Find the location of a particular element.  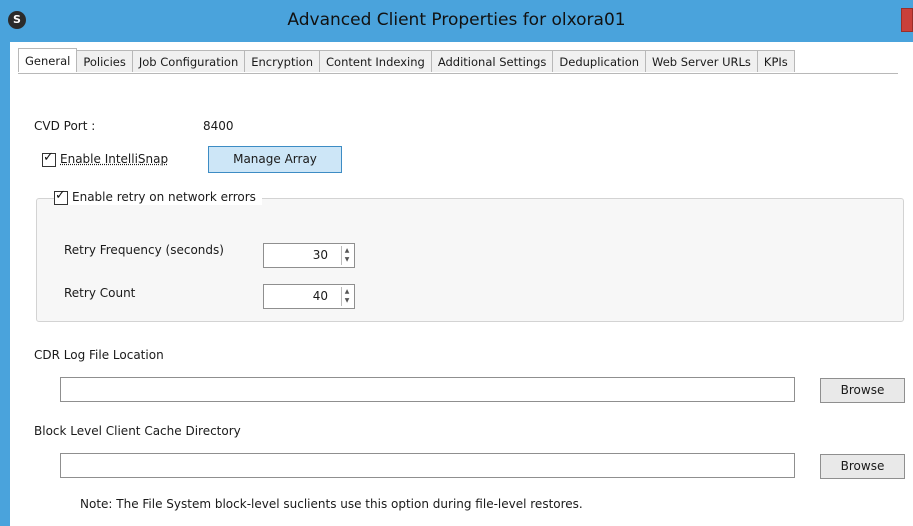

retry-frequency-spinner: 30 ▲ ▼ is located at coordinates (309, 255).